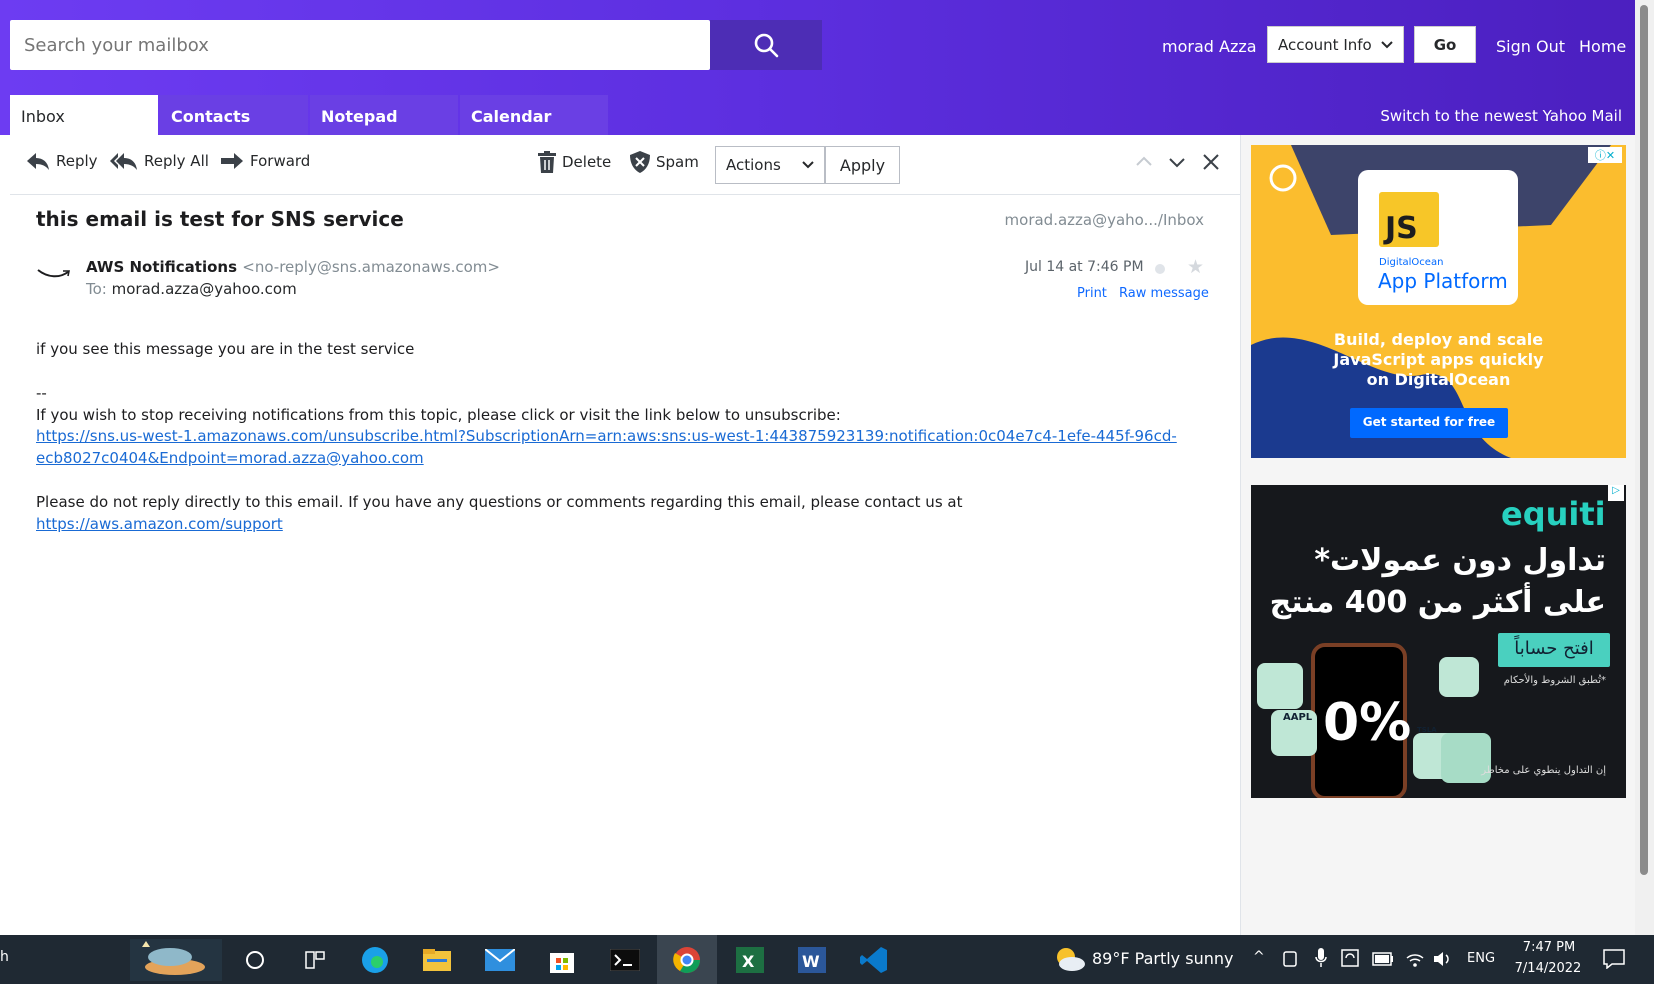  What do you see at coordinates (1084, 267) in the screenshot?
I see `message-date: Jul 14 at 7:46 PM` at bounding box center [1084, 267].